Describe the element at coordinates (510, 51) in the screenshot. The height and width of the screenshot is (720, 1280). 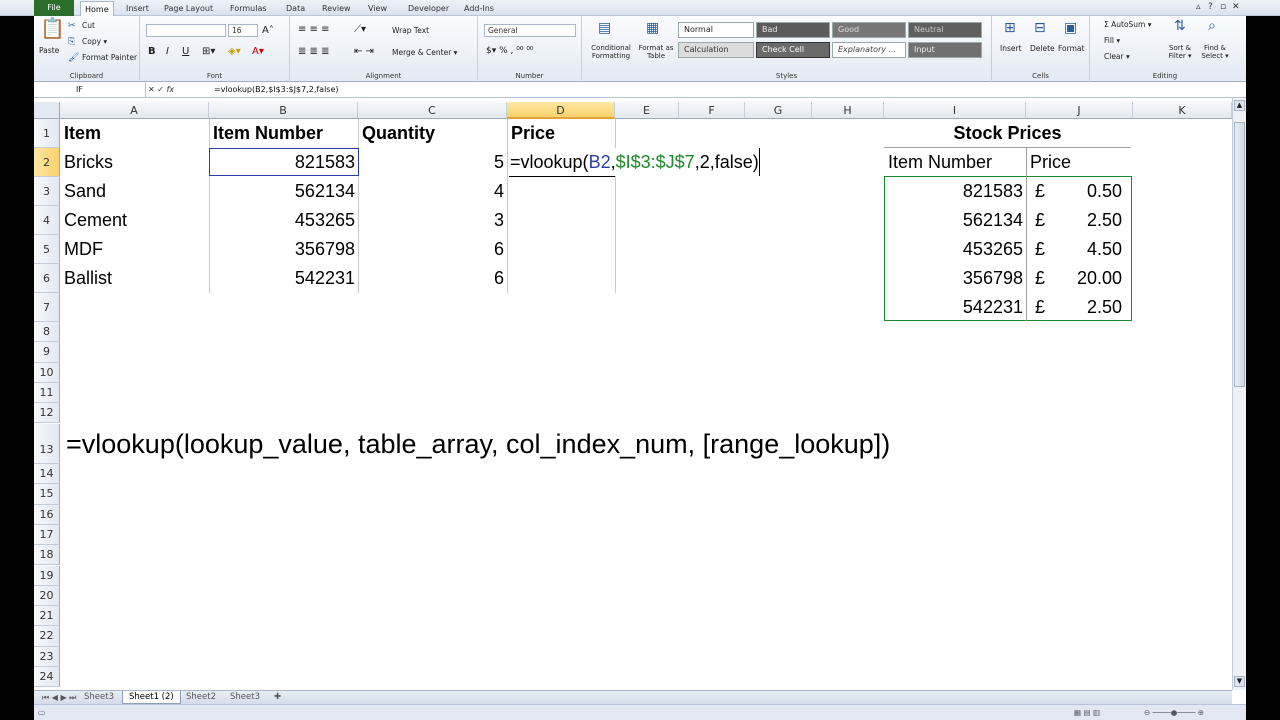
I see `number-format-icons: $▾ % , ⁰⁰ ⁰⁰` at that location.